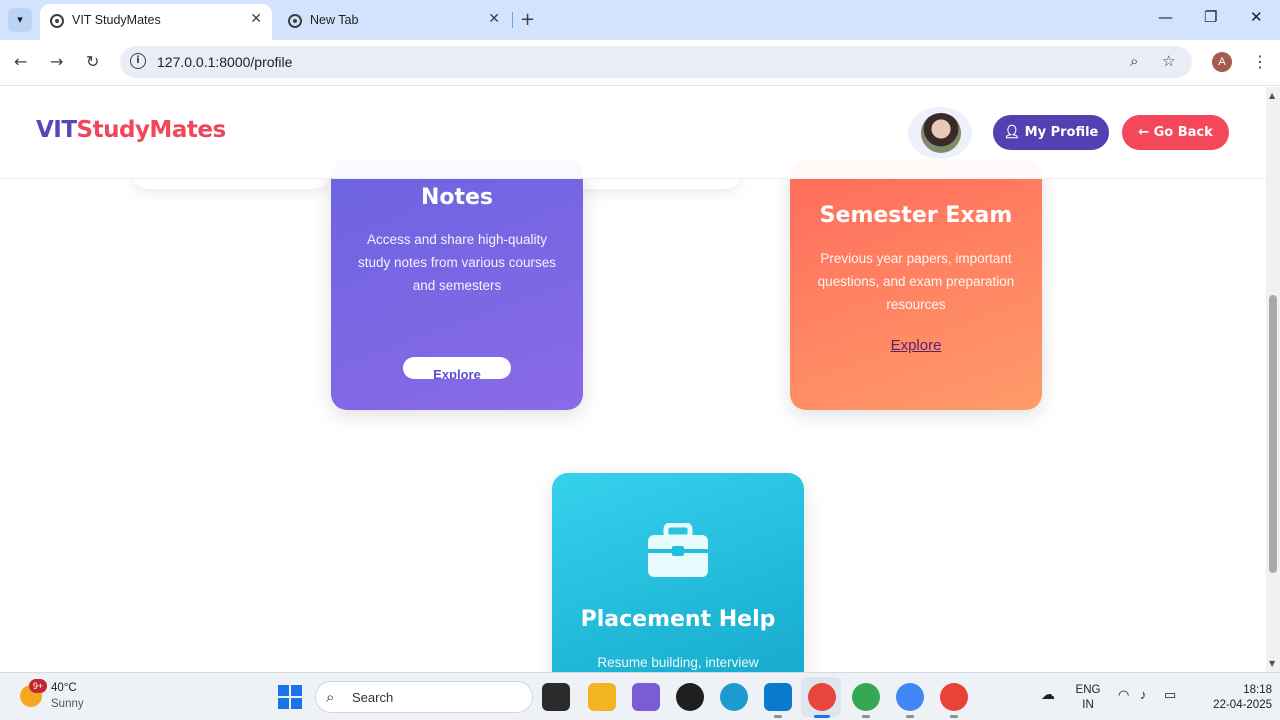 This screenshot has height=720, width=1280. Describe the element at coordinates (56, 130) in the screenshot. I see `logo-vit: VIT` at that location.